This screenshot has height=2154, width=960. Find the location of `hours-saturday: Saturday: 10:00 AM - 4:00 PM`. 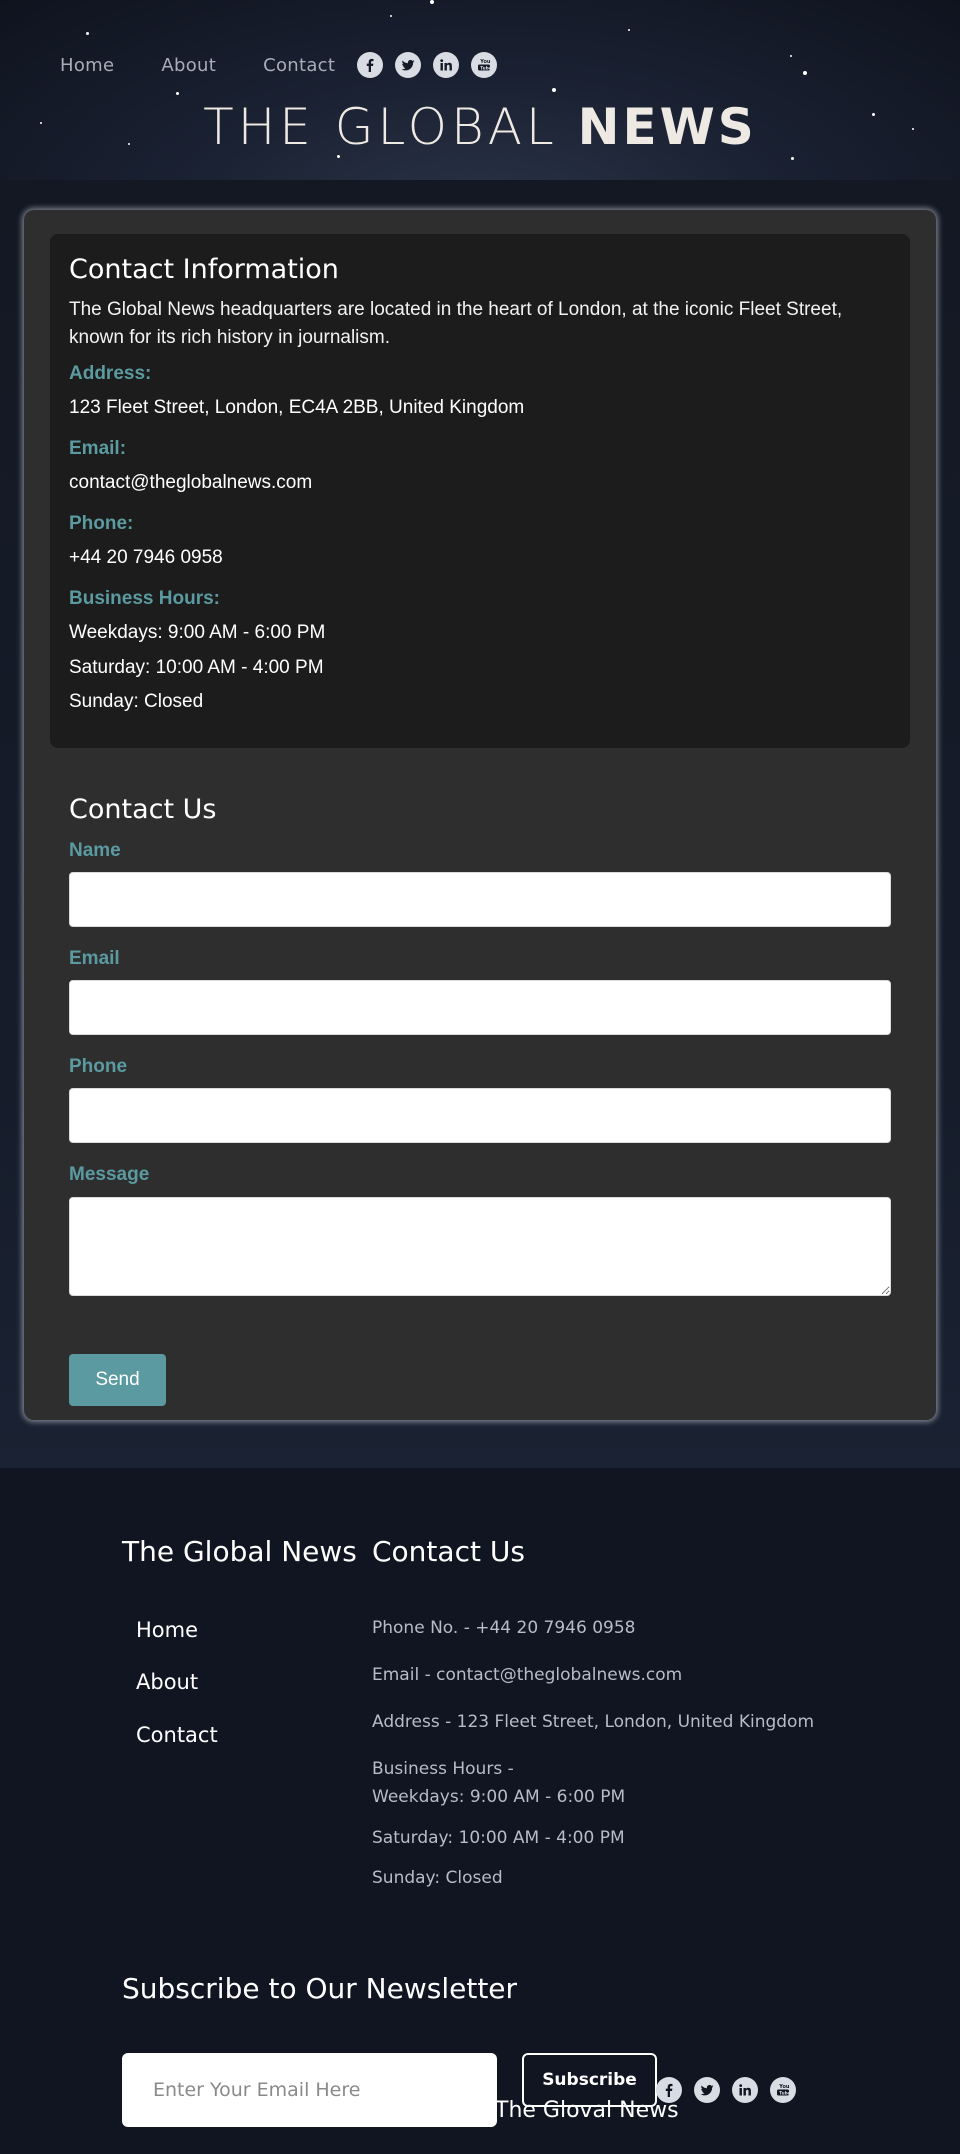

hours-saturday: Saturday: 10:00 AM - 4:00 PM is located at coordinates (196, 667).